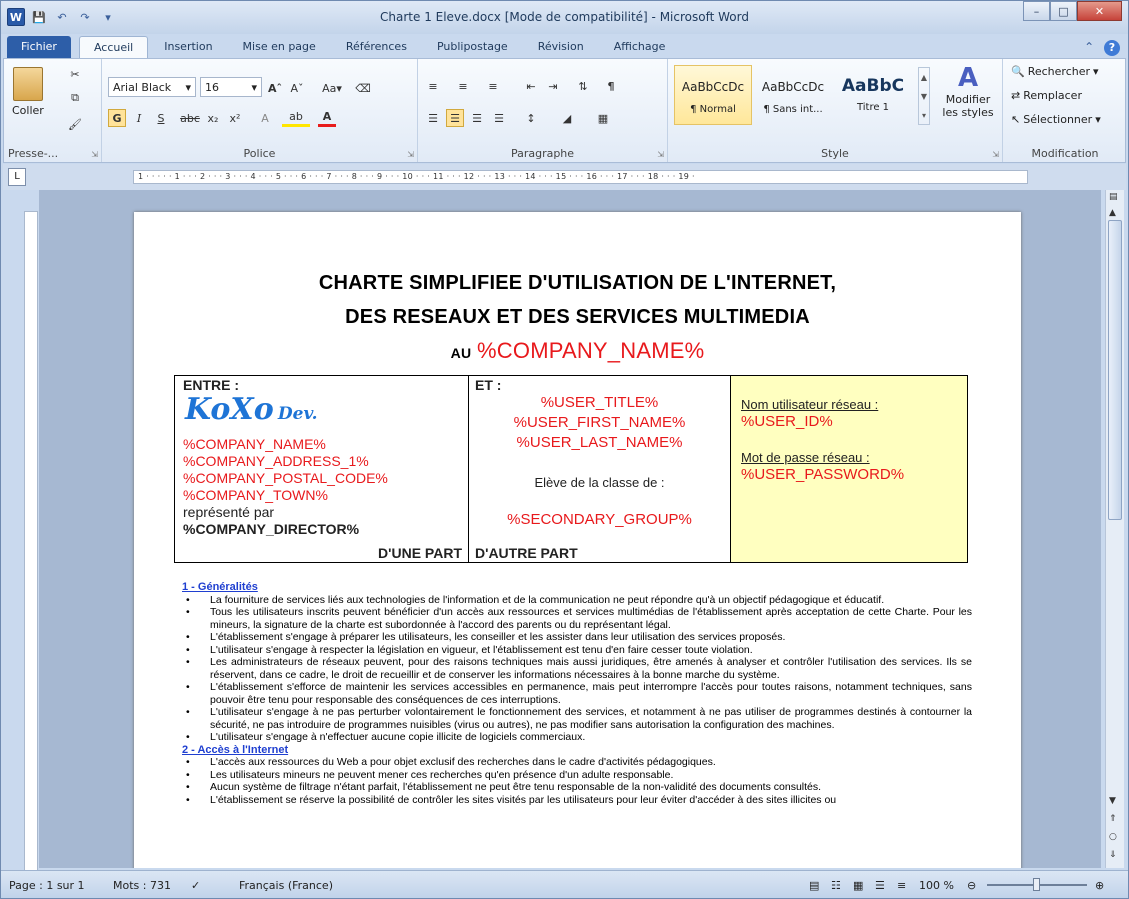 The image size is (1129, 899). I want to click on zoom-in-icon: ⊕, so click(1099, 885).